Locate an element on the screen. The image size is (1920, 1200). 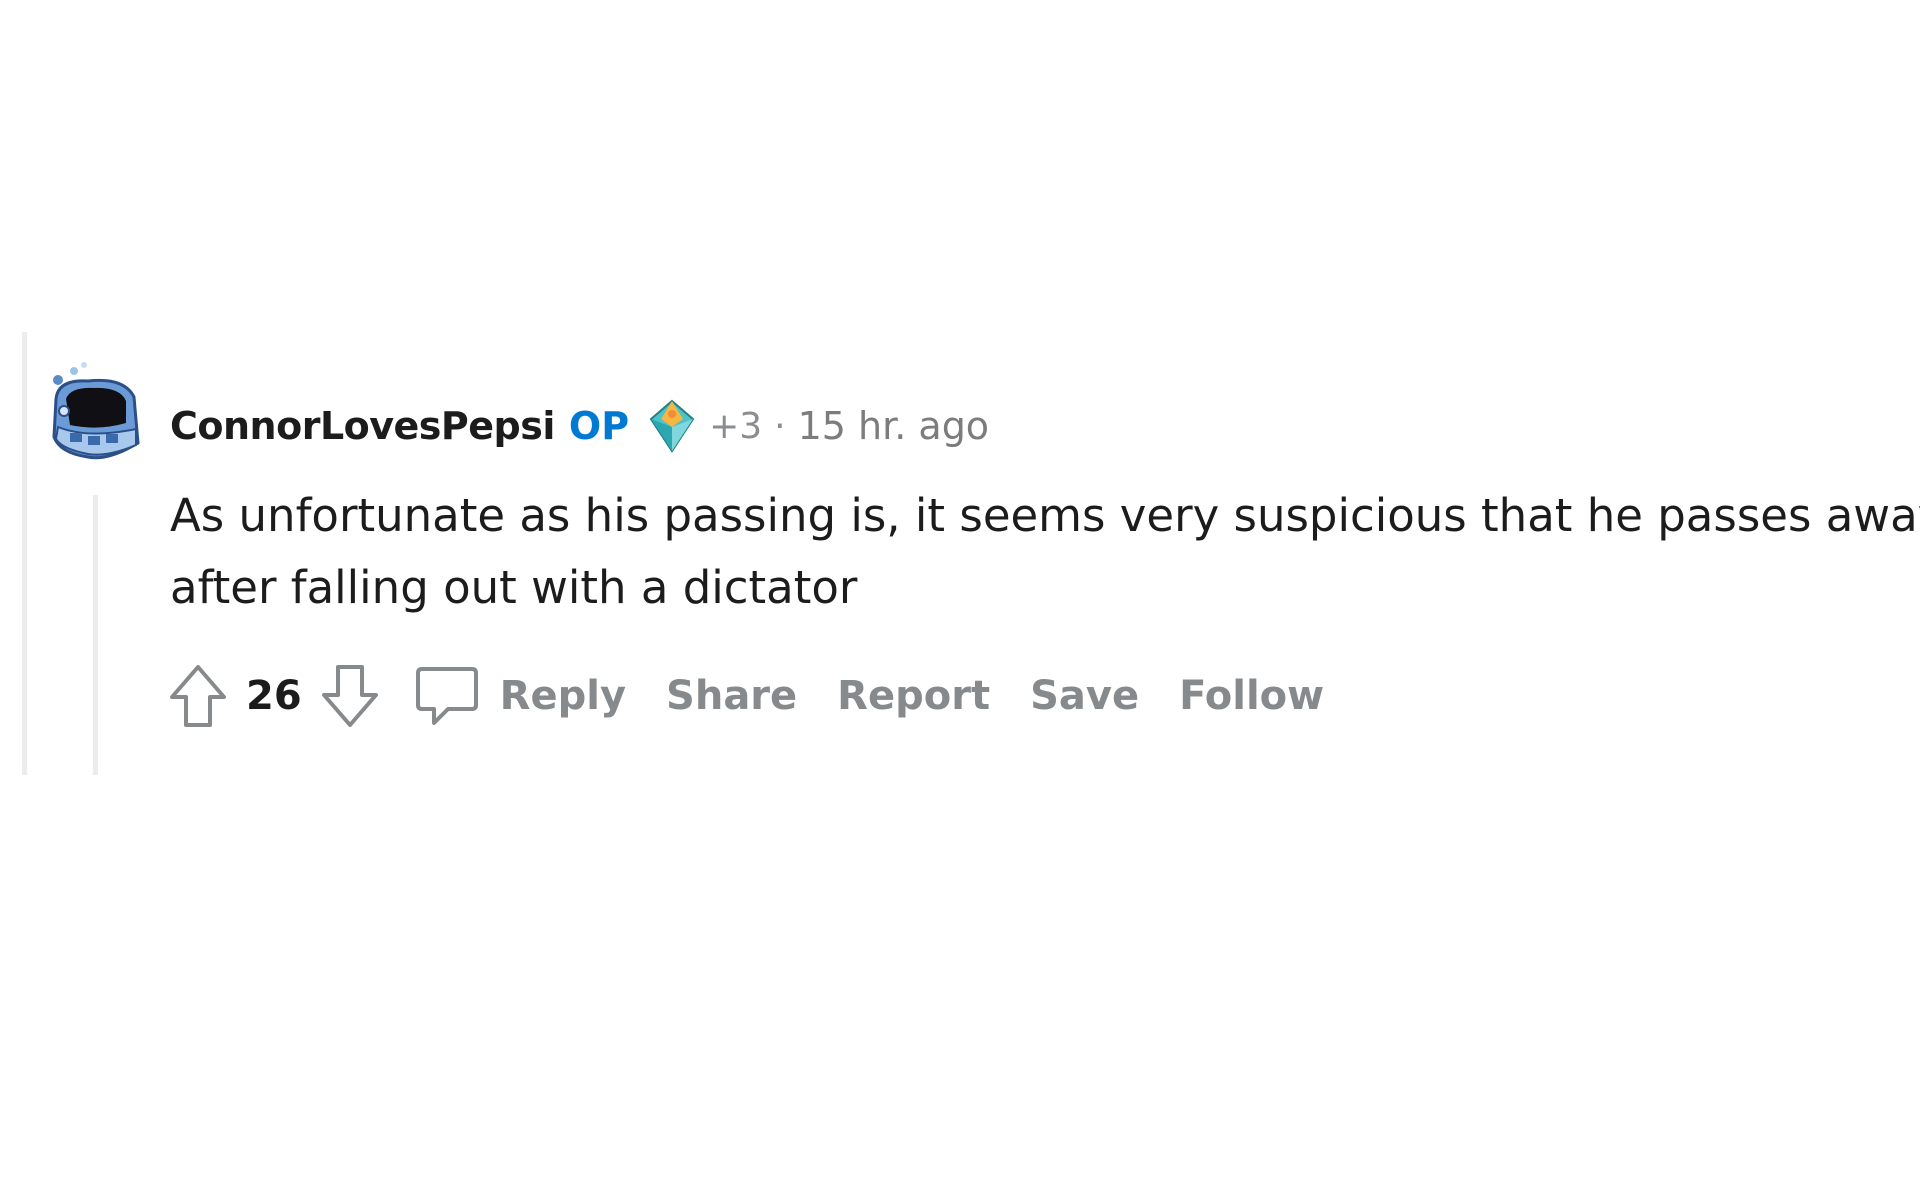
avatar is located at coordinates (96, 412).